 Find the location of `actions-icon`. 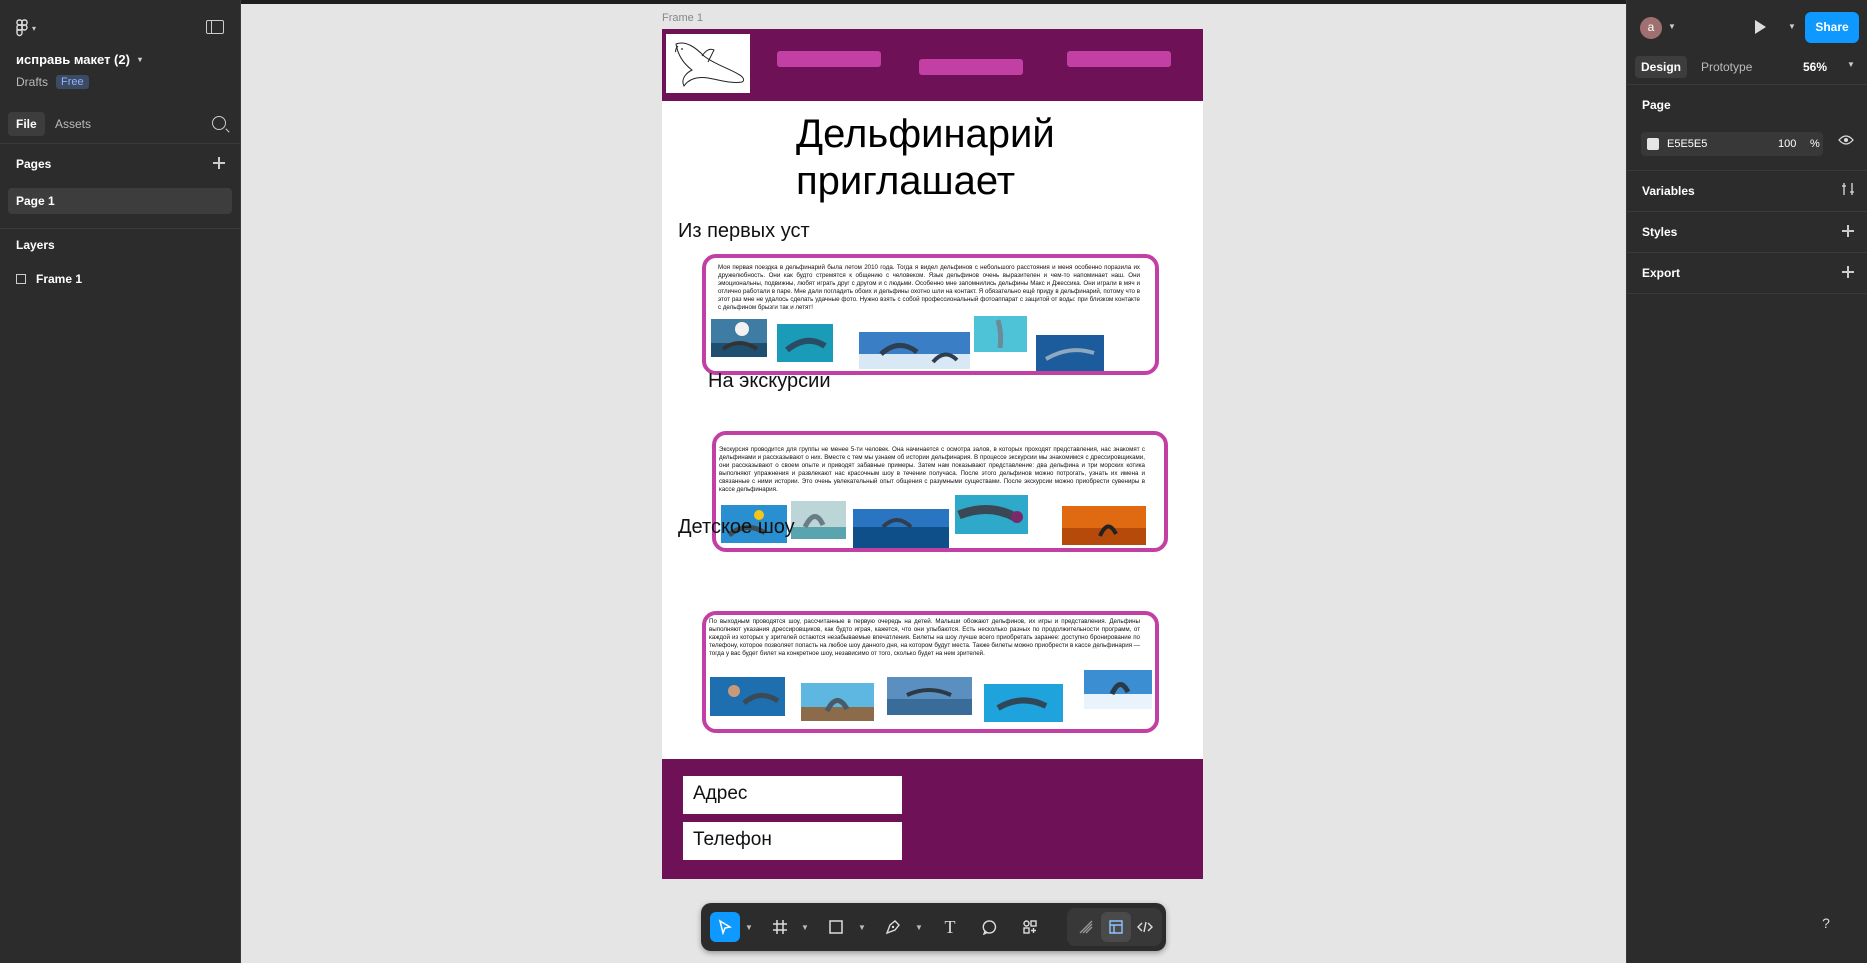

actions-icon is located at coordinates (1030, 927).